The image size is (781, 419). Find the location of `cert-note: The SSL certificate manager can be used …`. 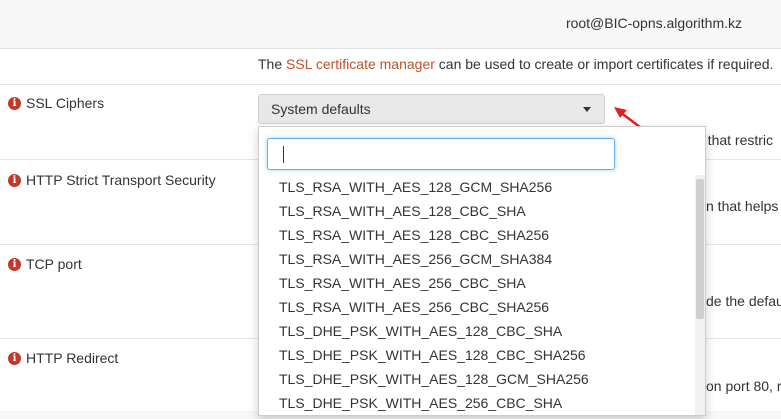

cert-note: The SSL certificate manager can be used … is located at coordinates (516, 64).